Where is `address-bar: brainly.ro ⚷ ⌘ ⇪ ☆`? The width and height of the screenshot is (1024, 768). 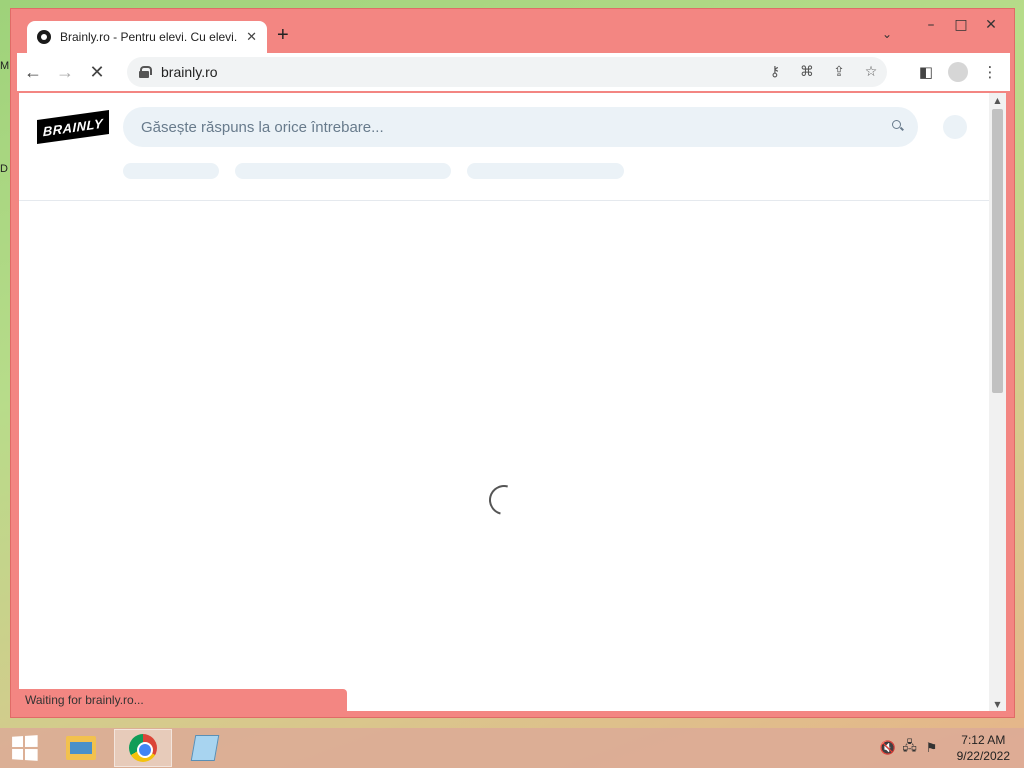
address-bar: brainly.ro ⚷ ⌘ ⇪ ☆ is located at coordinates (507, 72).